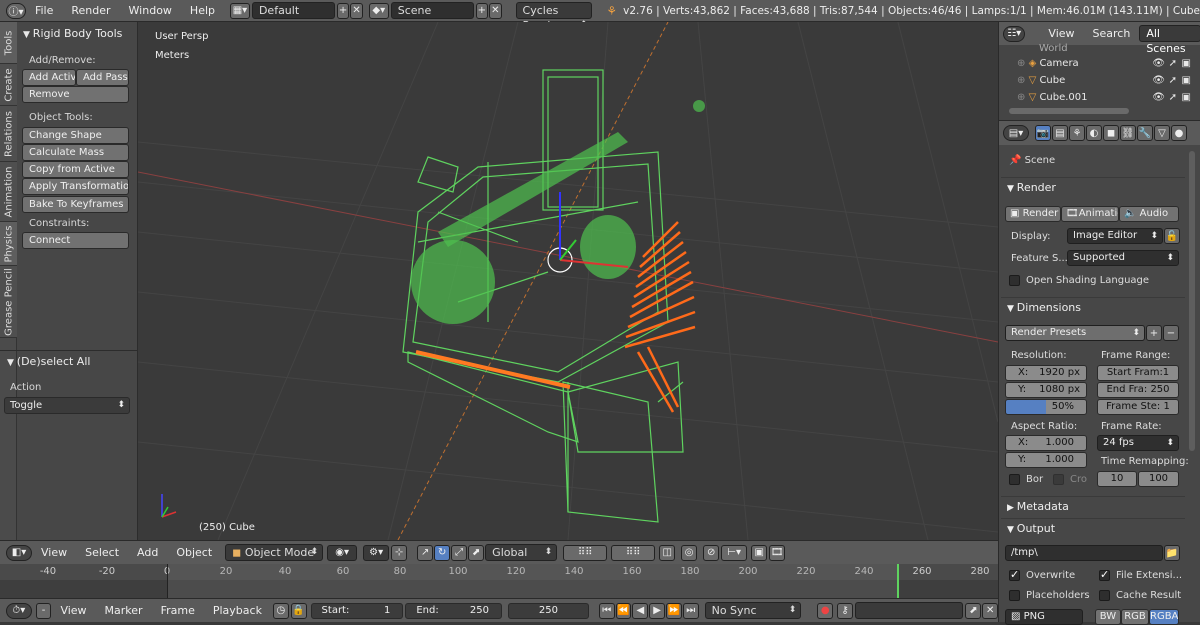  I want to click on menu-frame: Frame, so click(178, 611).